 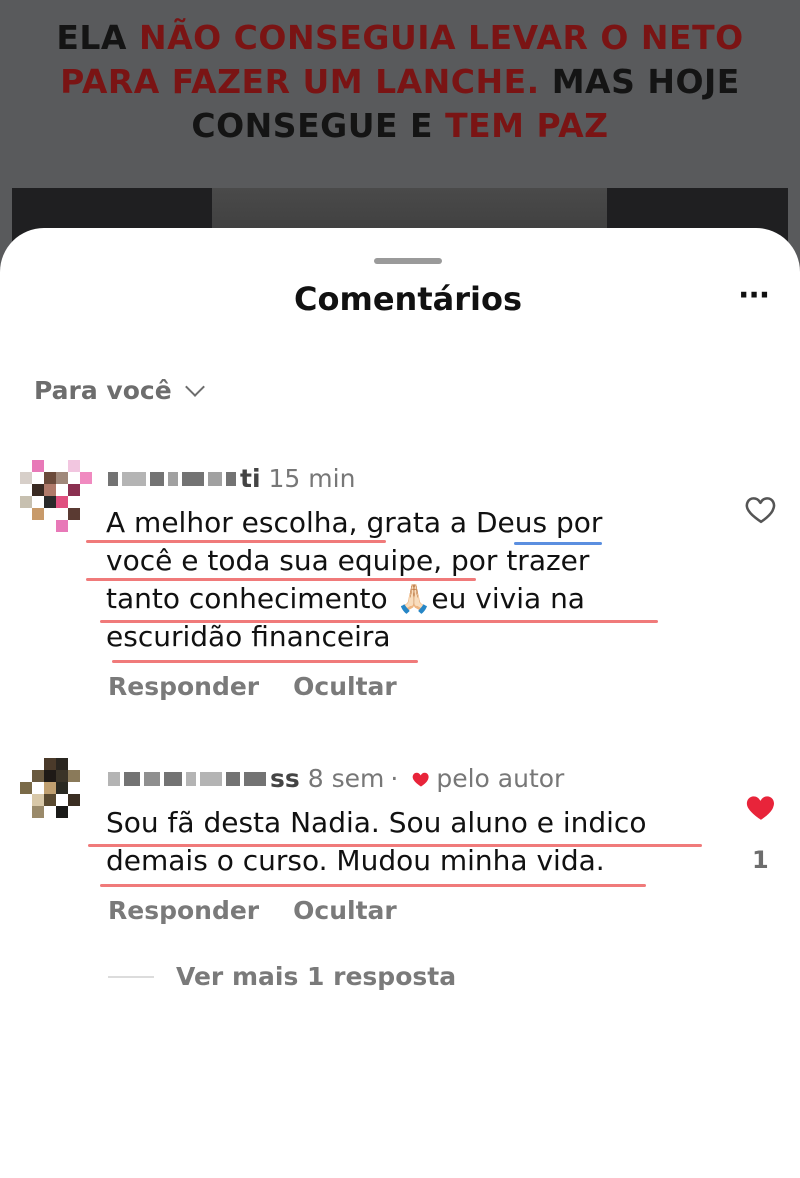 What do you see at coordinates (184, 478) in the screenshot?
I see `author-name: ti` at bounding box center [184, 478].